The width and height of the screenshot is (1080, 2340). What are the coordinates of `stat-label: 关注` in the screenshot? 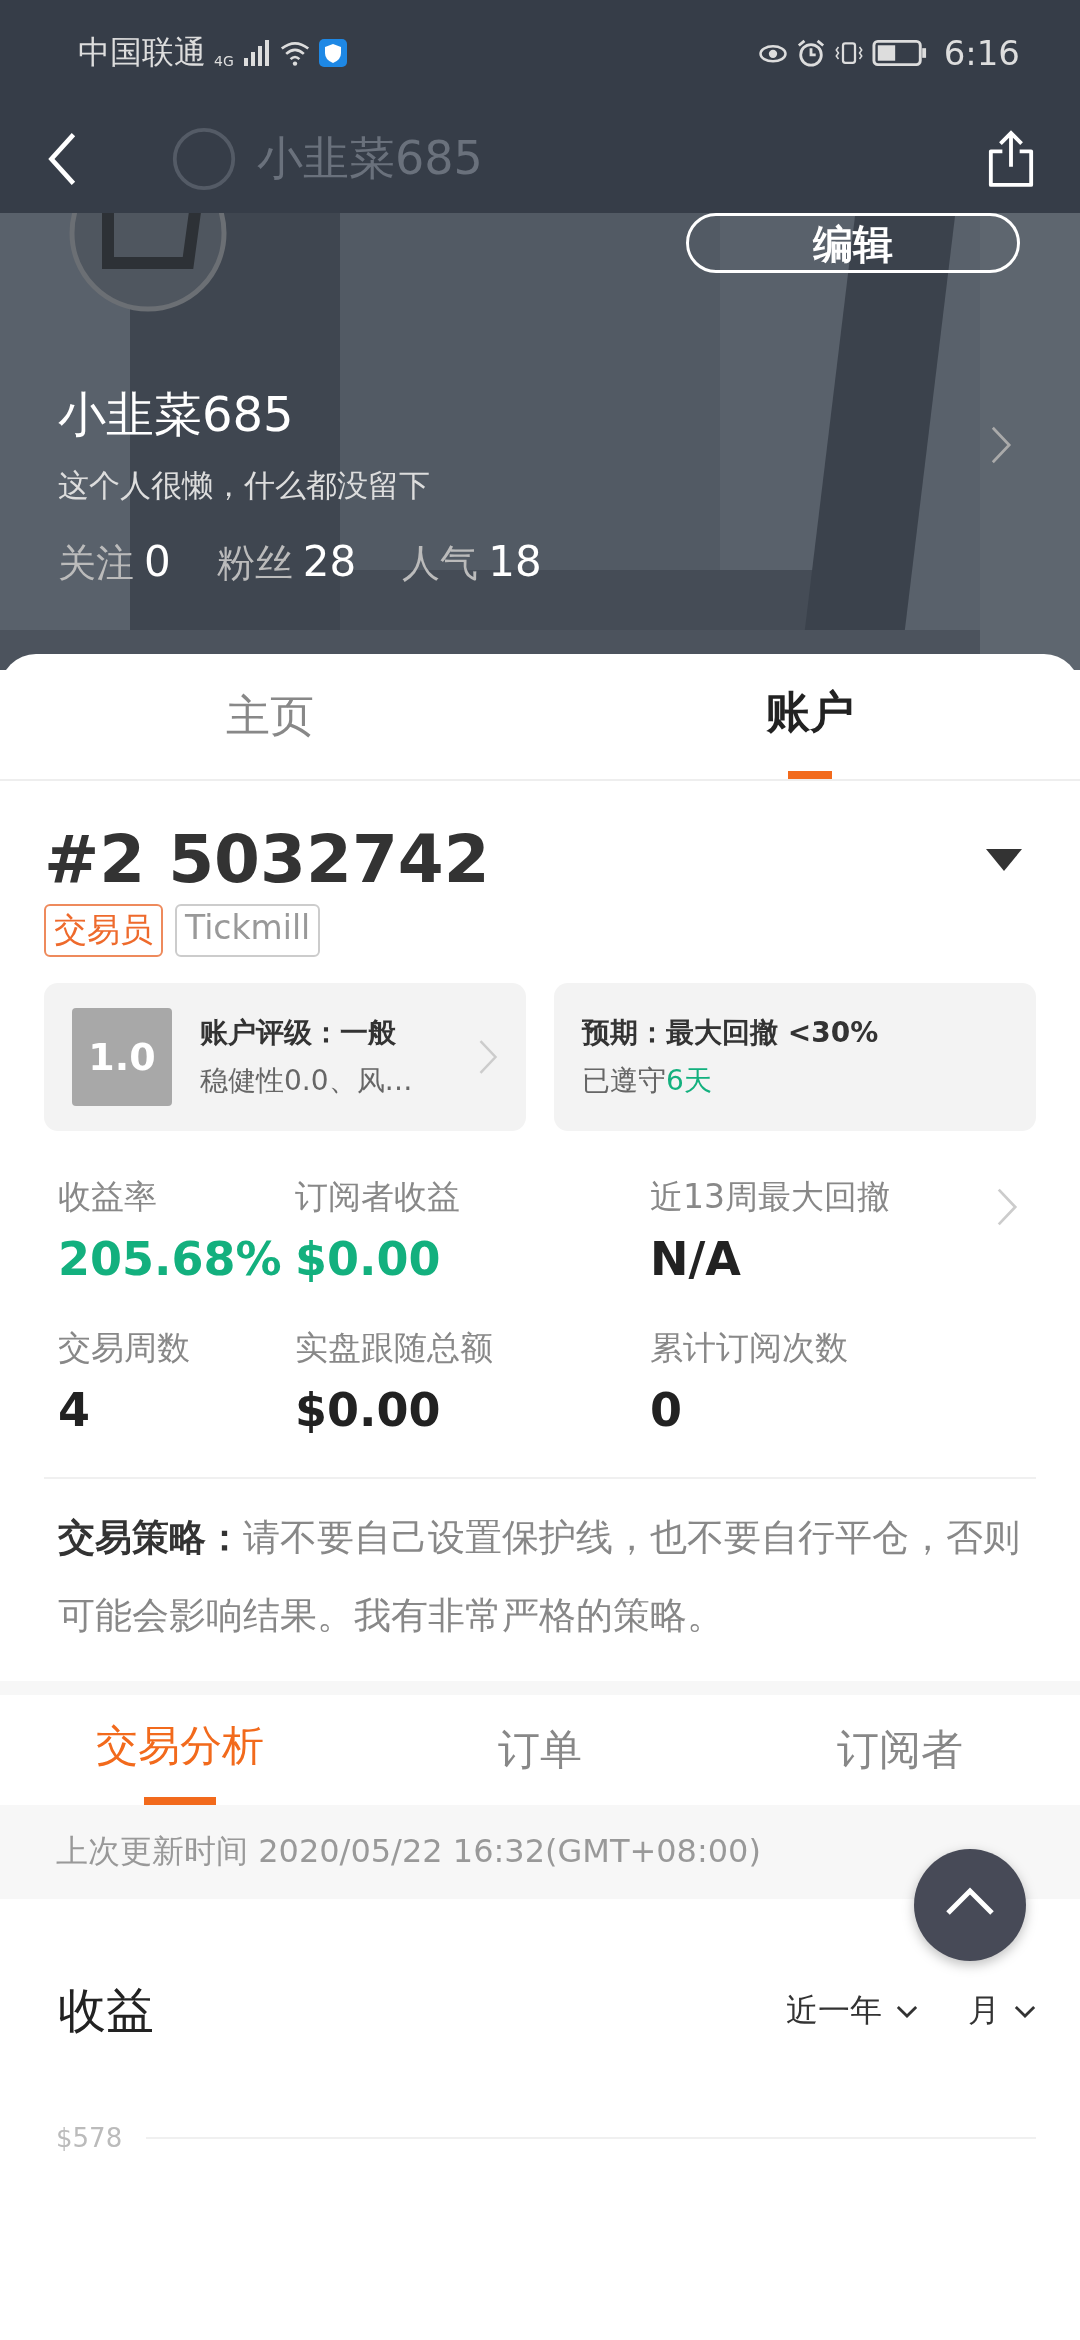 It's located at (96, 563).